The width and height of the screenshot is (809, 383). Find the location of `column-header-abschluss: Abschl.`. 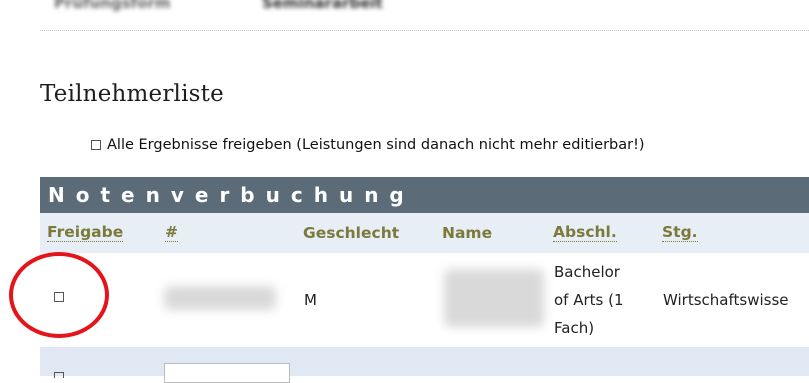

column-header-abschluss: Abschl. is located at coordinates (585, 233).